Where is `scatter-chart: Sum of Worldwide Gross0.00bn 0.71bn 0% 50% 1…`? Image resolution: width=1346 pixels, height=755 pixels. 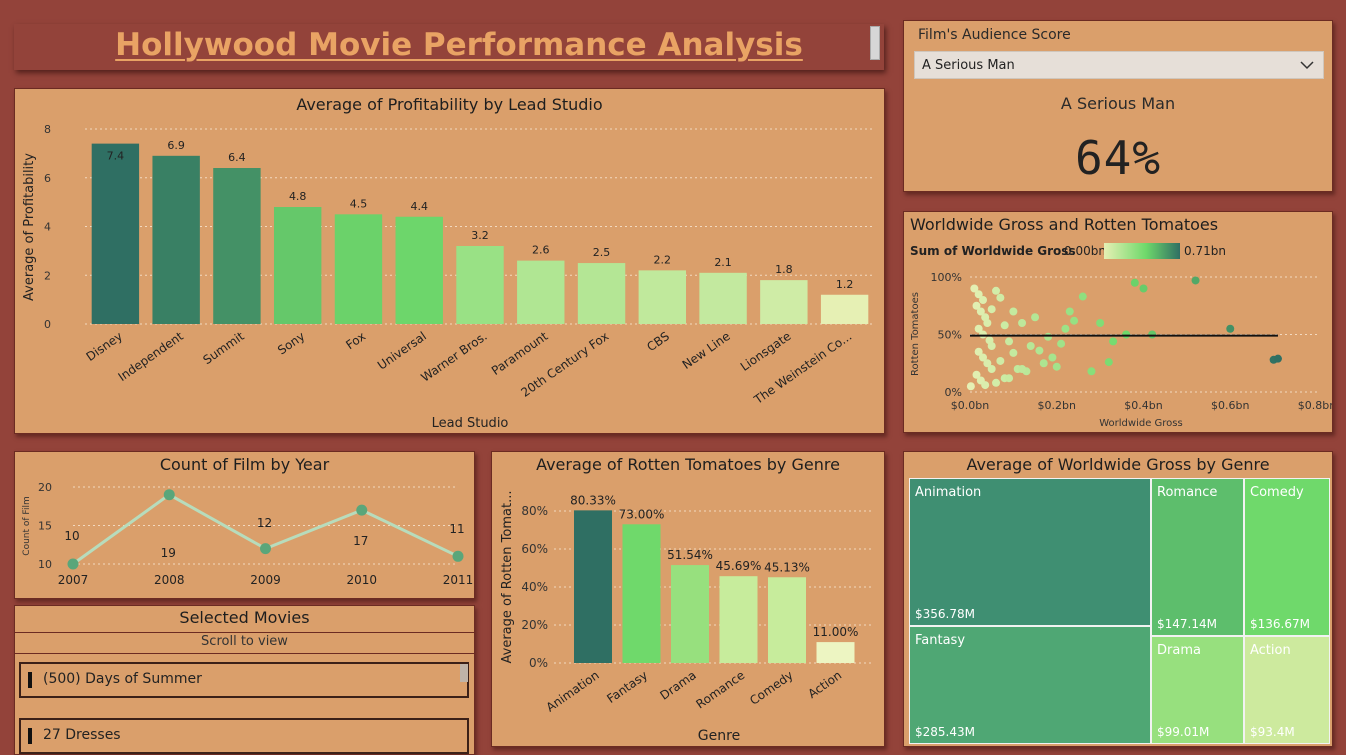 scatter-chart: Sum of Worldwide Gross0.00bn 0.71bn 0% 50% 1… is located at coordinates (1121, 336).